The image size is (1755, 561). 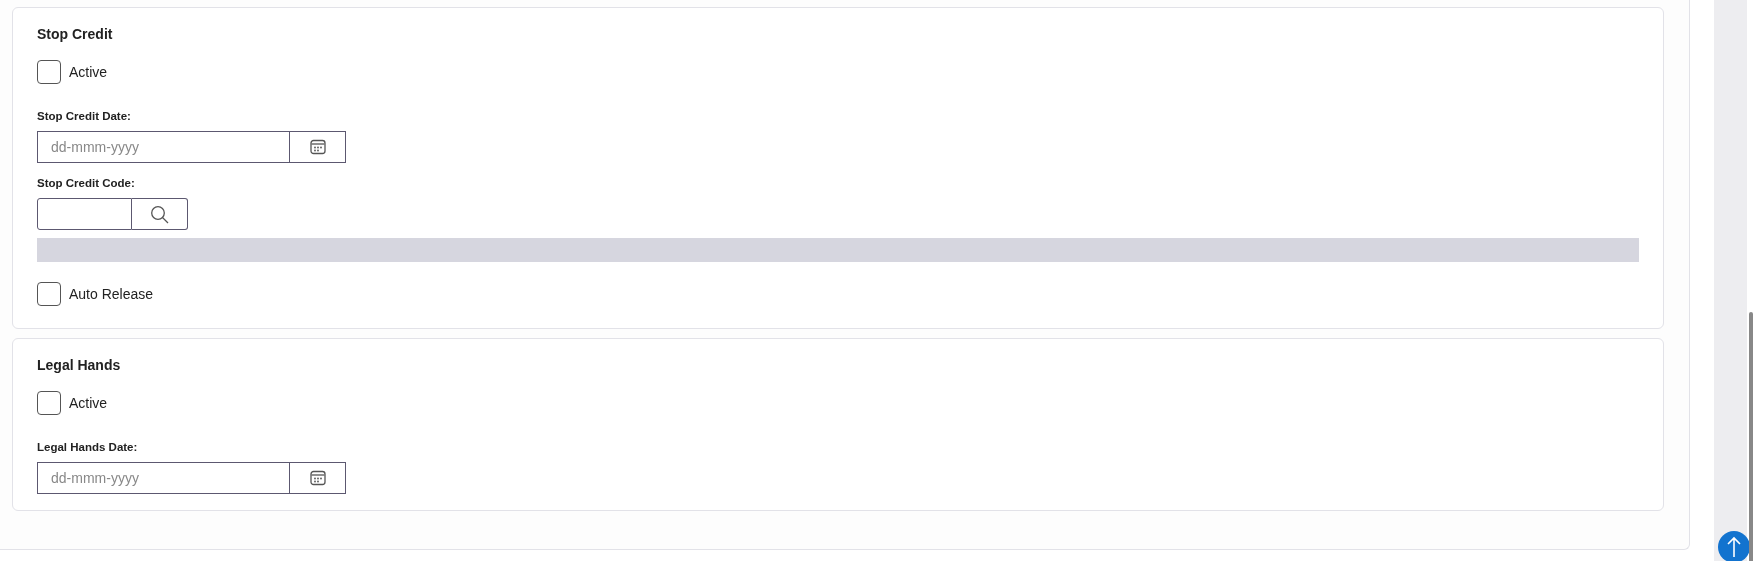 What do you see at coordinates (84, 116) in the screenshot?
I see `field-label: Stop Credit Date:` at bounding box center [84, 116].